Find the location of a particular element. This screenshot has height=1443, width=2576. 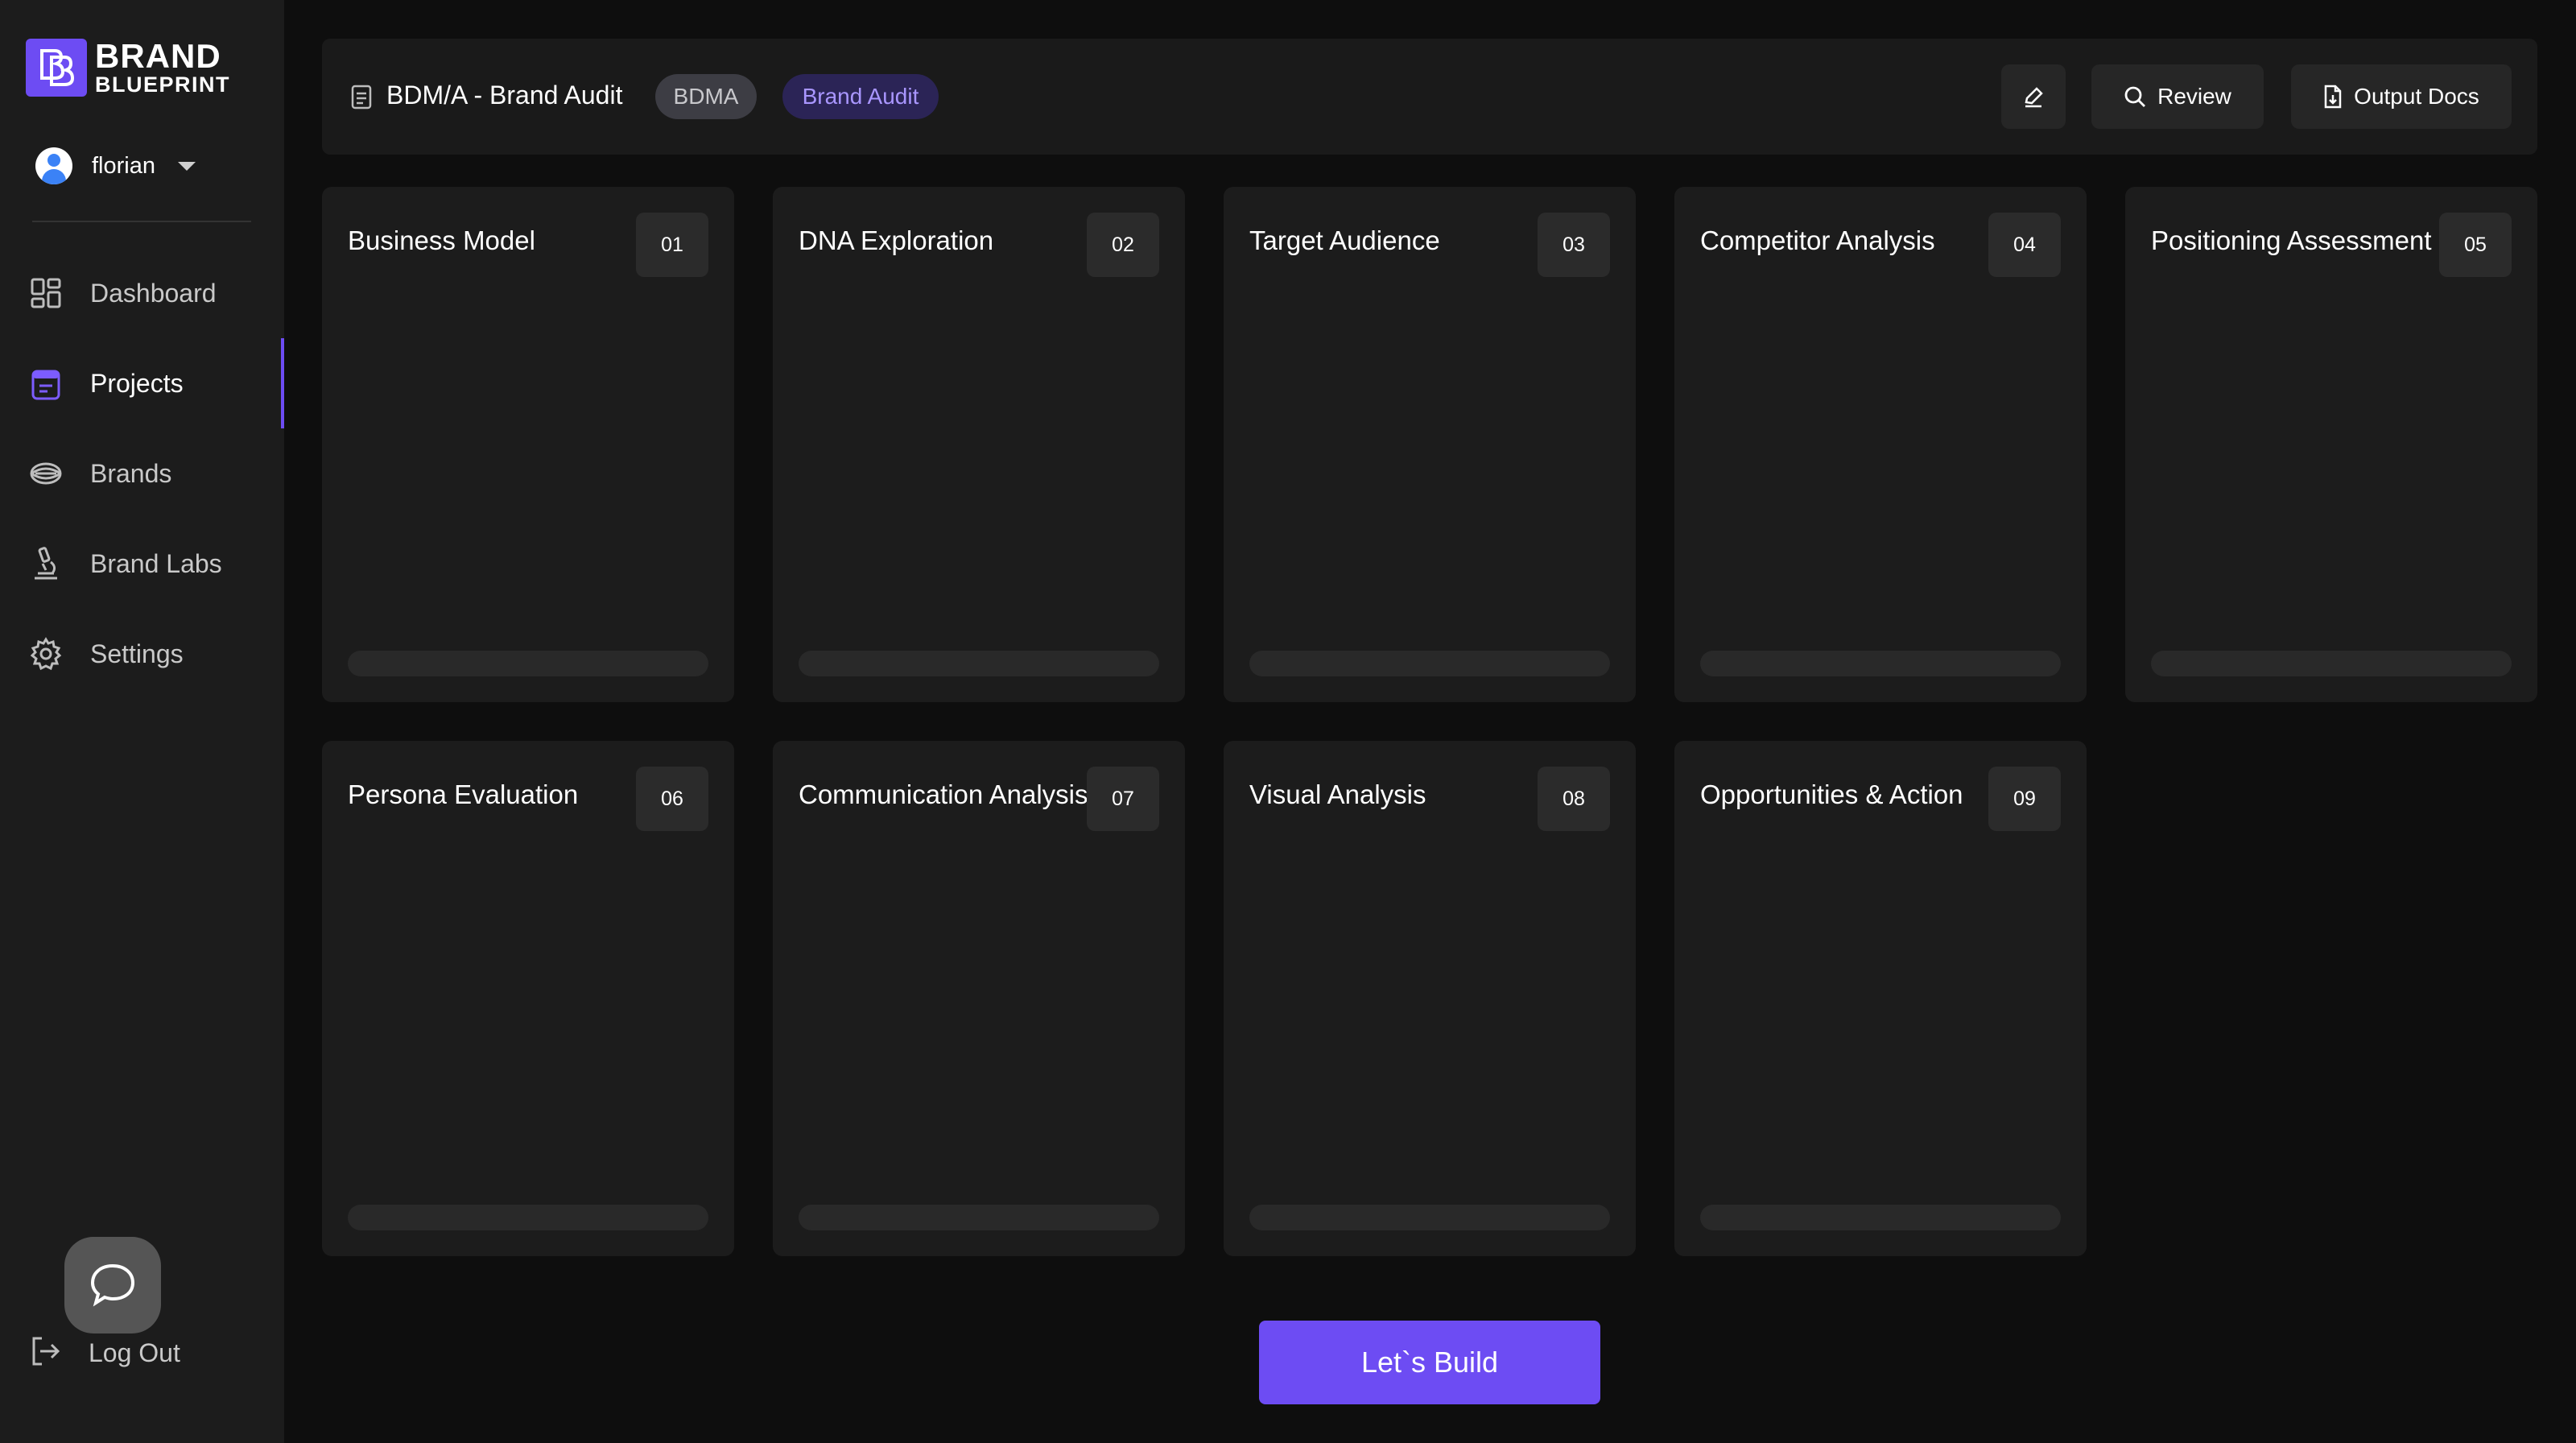

chat-bubble-icon is located at coordinates (112, 1285).